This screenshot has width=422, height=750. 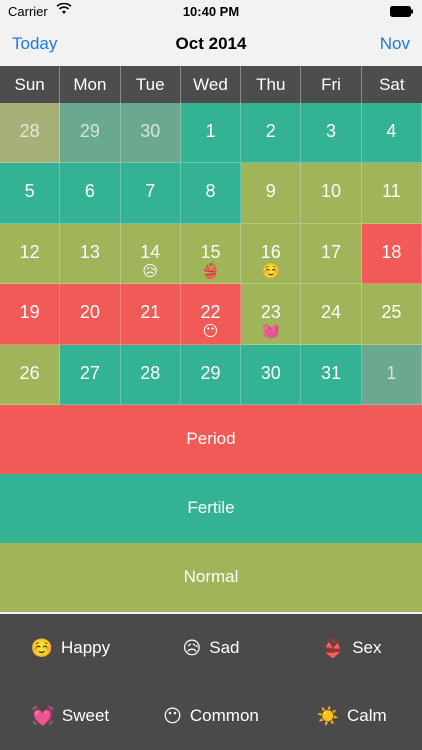 I want to click on calendar-day: 24, so click(x=331, y=314).